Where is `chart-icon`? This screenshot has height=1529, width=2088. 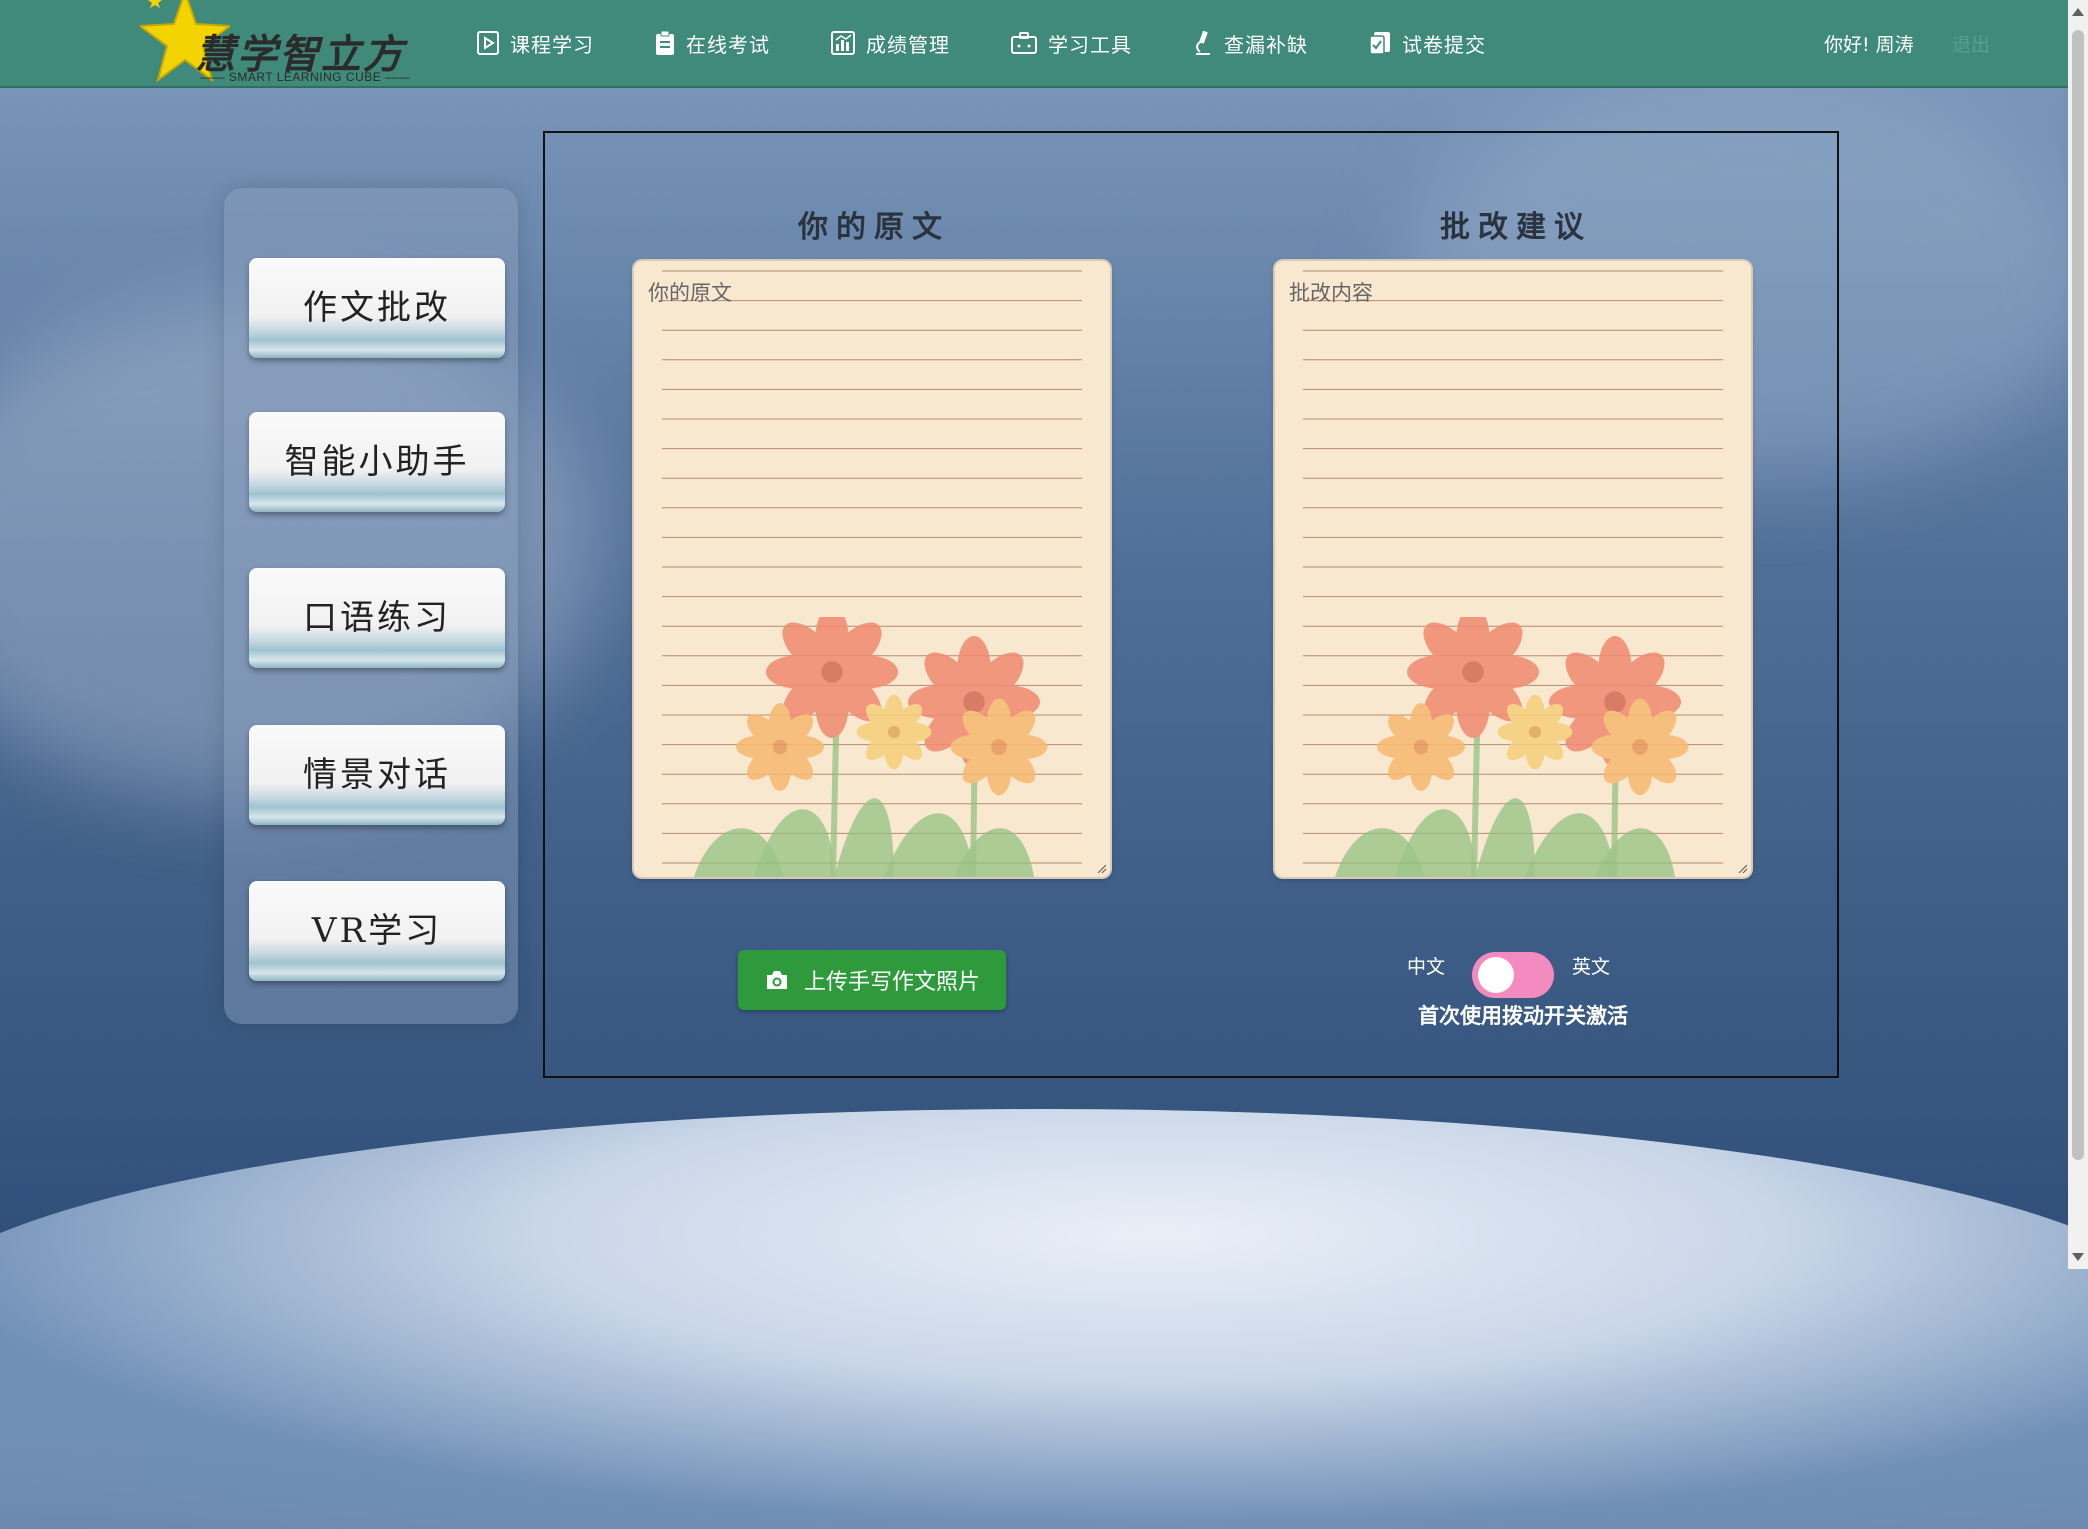
chart-icon is located at coordinates (843, 43).